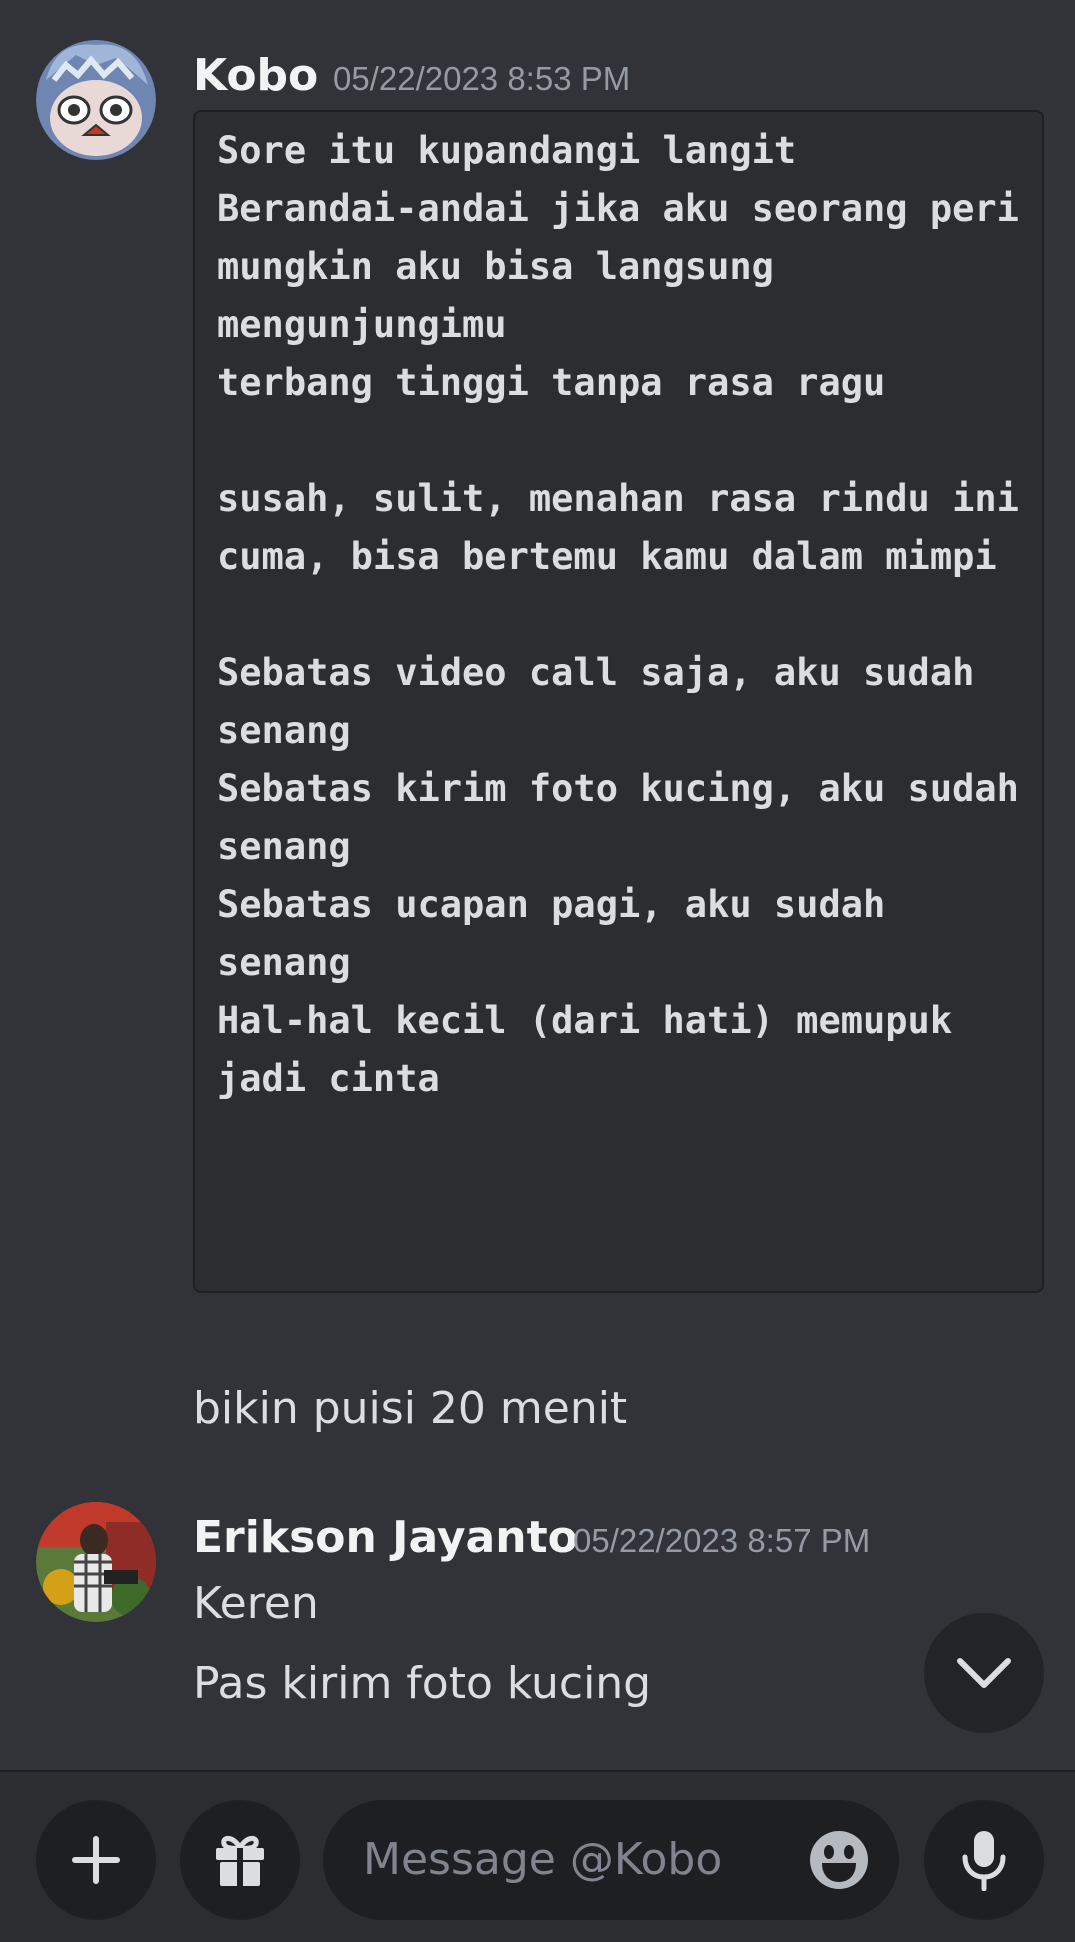  What do you see at coordinates (422, 1683) in the screenshot?
I see `message-text: Pas kirim foto kucing` at bounding box center [422, 1683].